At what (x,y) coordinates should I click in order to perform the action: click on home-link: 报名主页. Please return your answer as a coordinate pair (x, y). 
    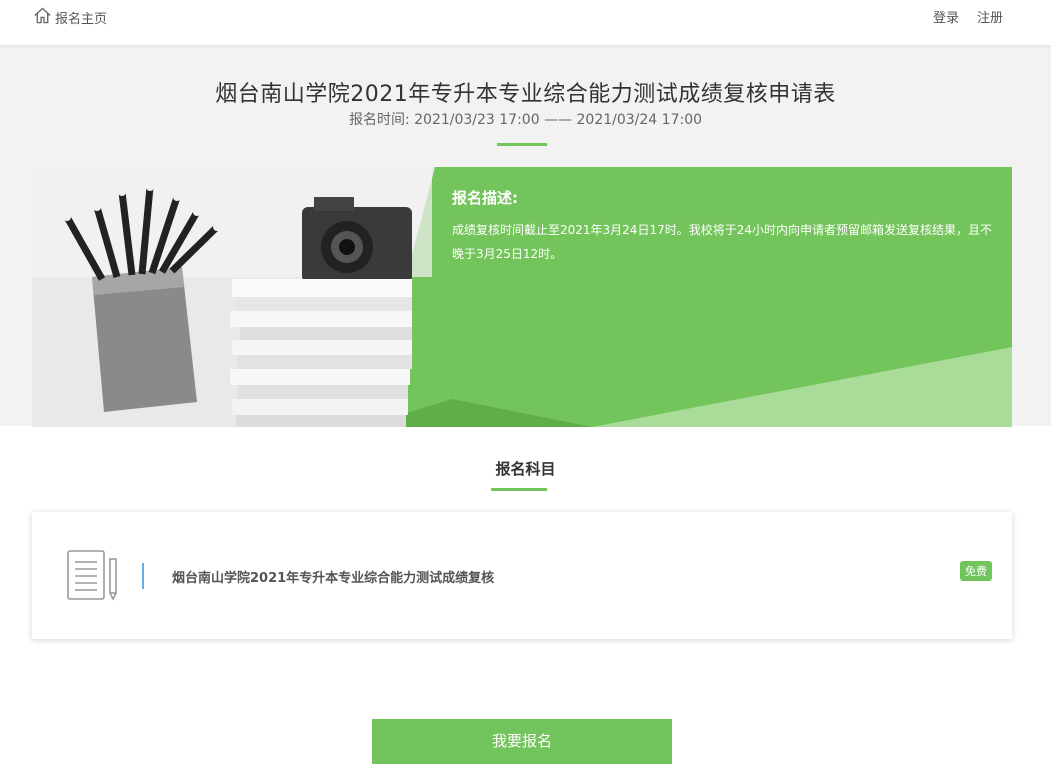
    Looking at the image, I should click on (70, 17).